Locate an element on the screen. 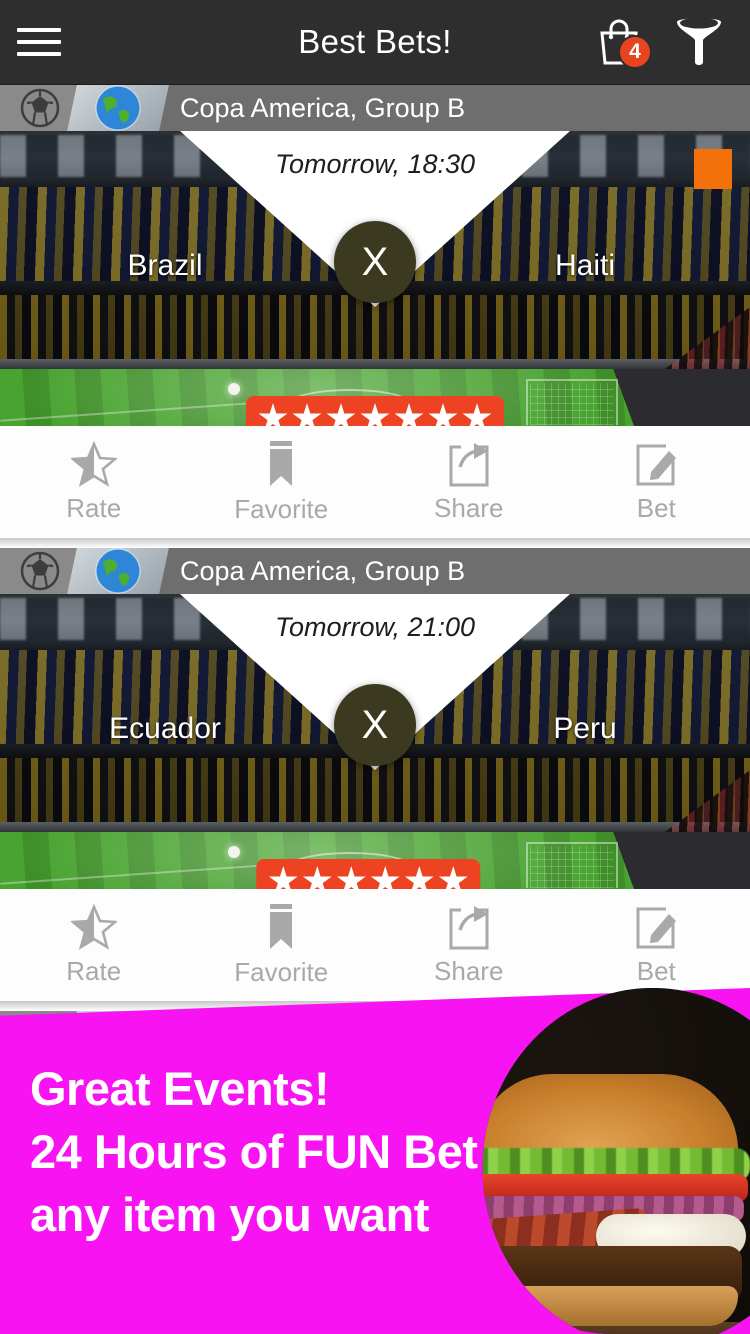  filter-button is located at coordinates (699, 42).